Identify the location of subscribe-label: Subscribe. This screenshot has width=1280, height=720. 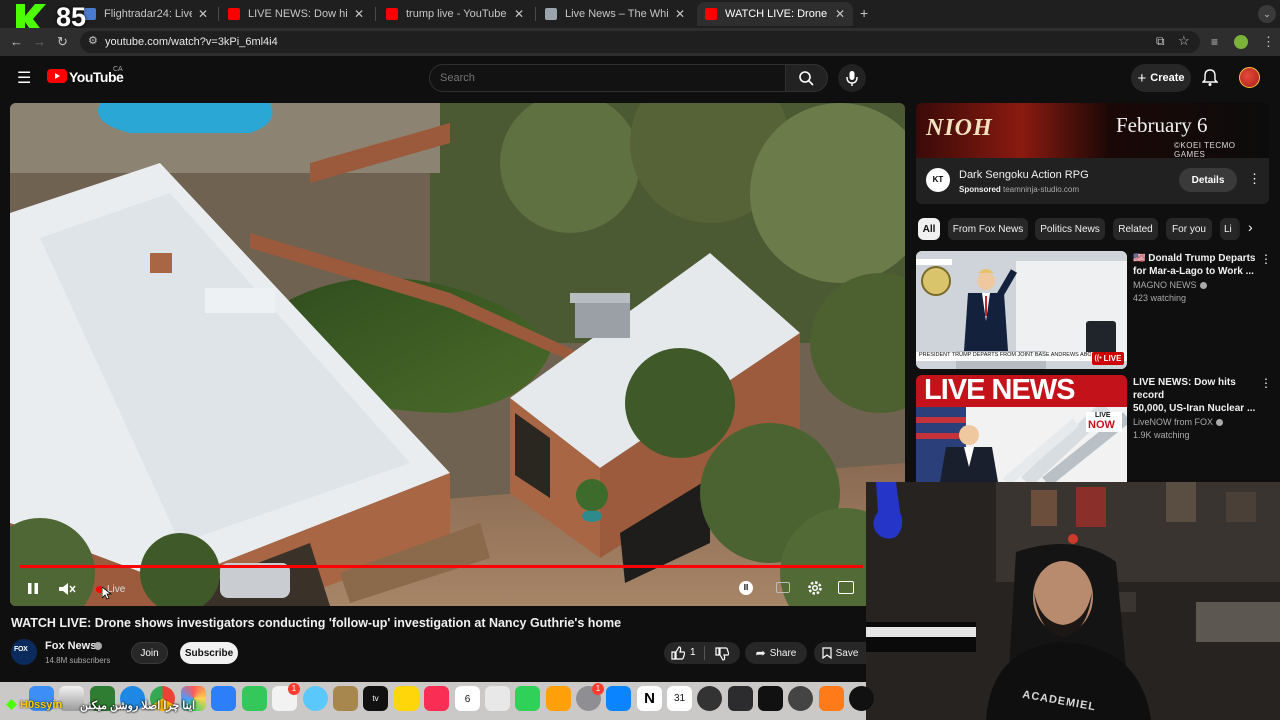
(209, 653).